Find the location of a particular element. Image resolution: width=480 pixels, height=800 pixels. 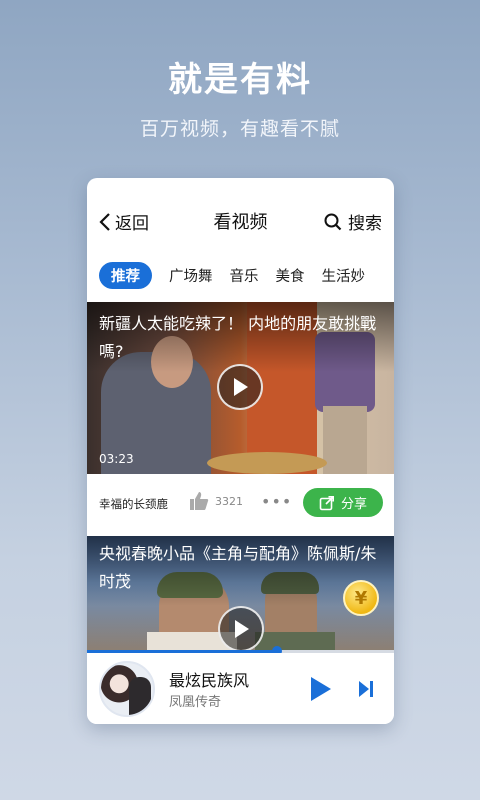

like-button: 3321 is located at coordinates (216, 501).